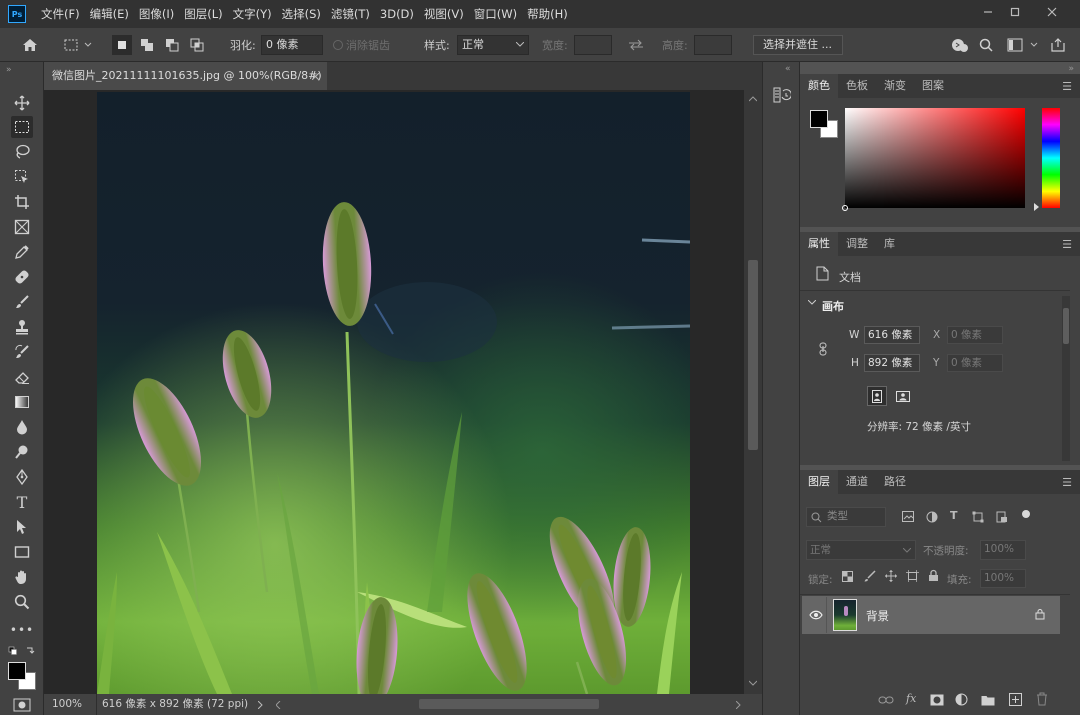 This screenshot has width=1080, height=715. I want to click on document-tab: 微信图片_20211111101635.jpg @ 100%(RGB/8#), so click(185, 76).